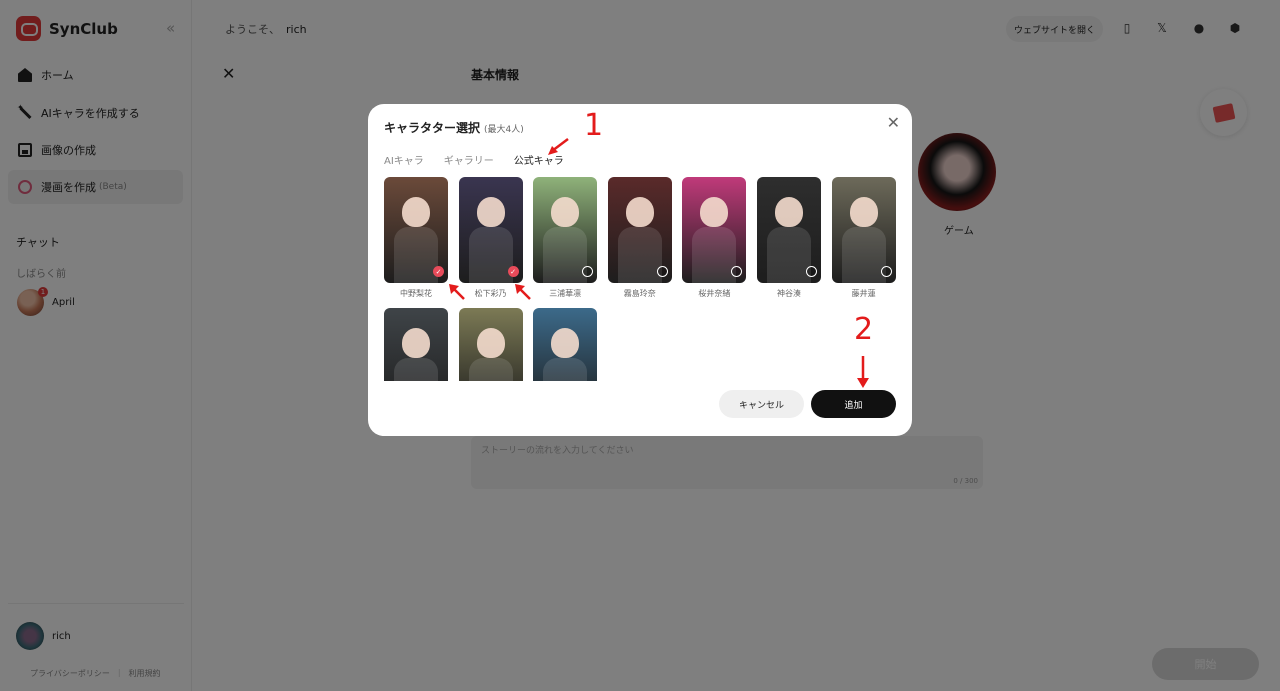  I want to click on character-card: 三浦華凛, so click(565, 238).